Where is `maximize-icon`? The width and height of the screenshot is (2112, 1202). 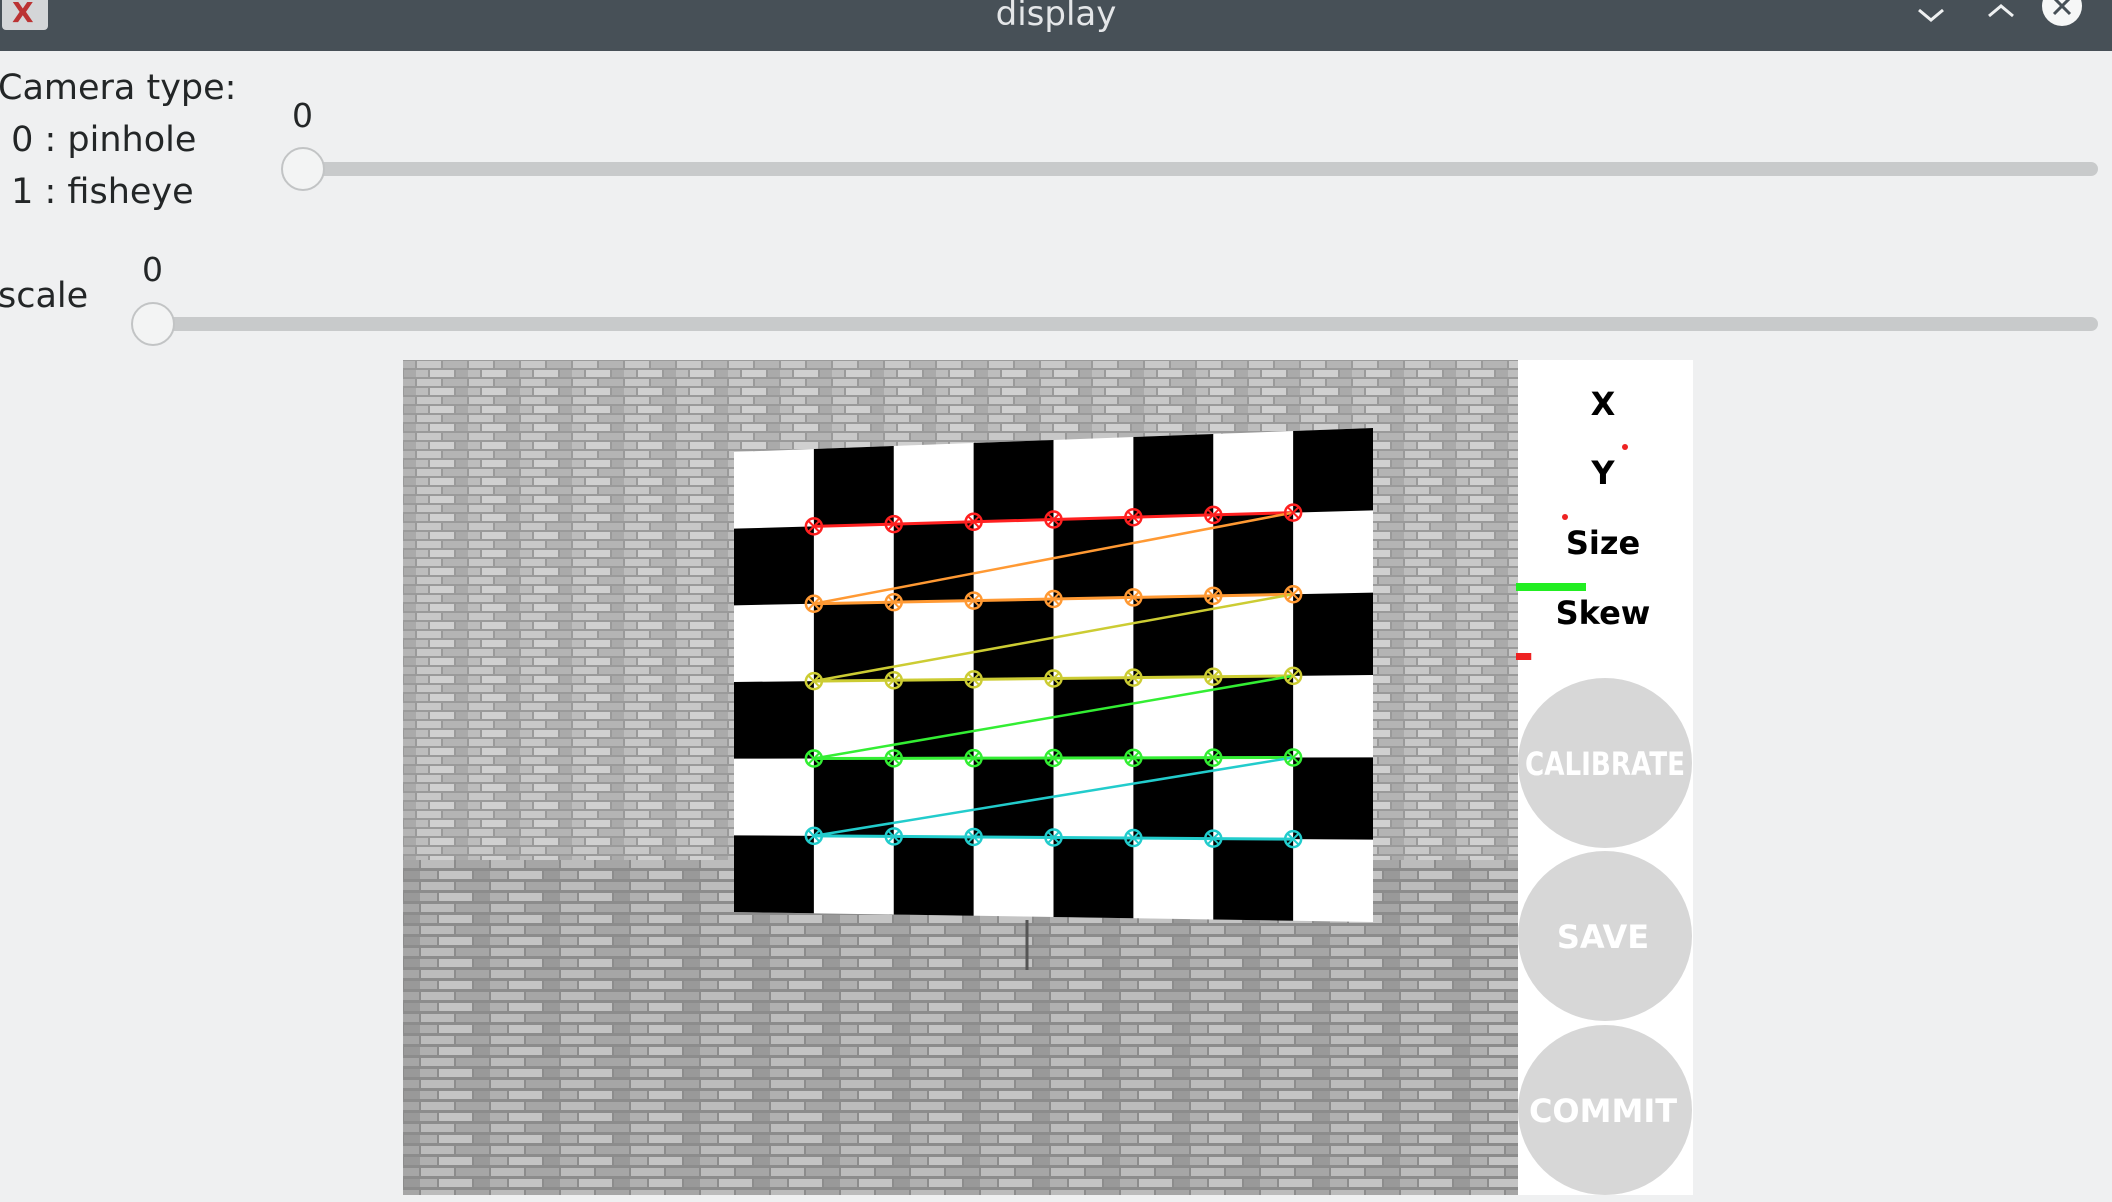 maximize-icon is located at coordinates (2001, 12).